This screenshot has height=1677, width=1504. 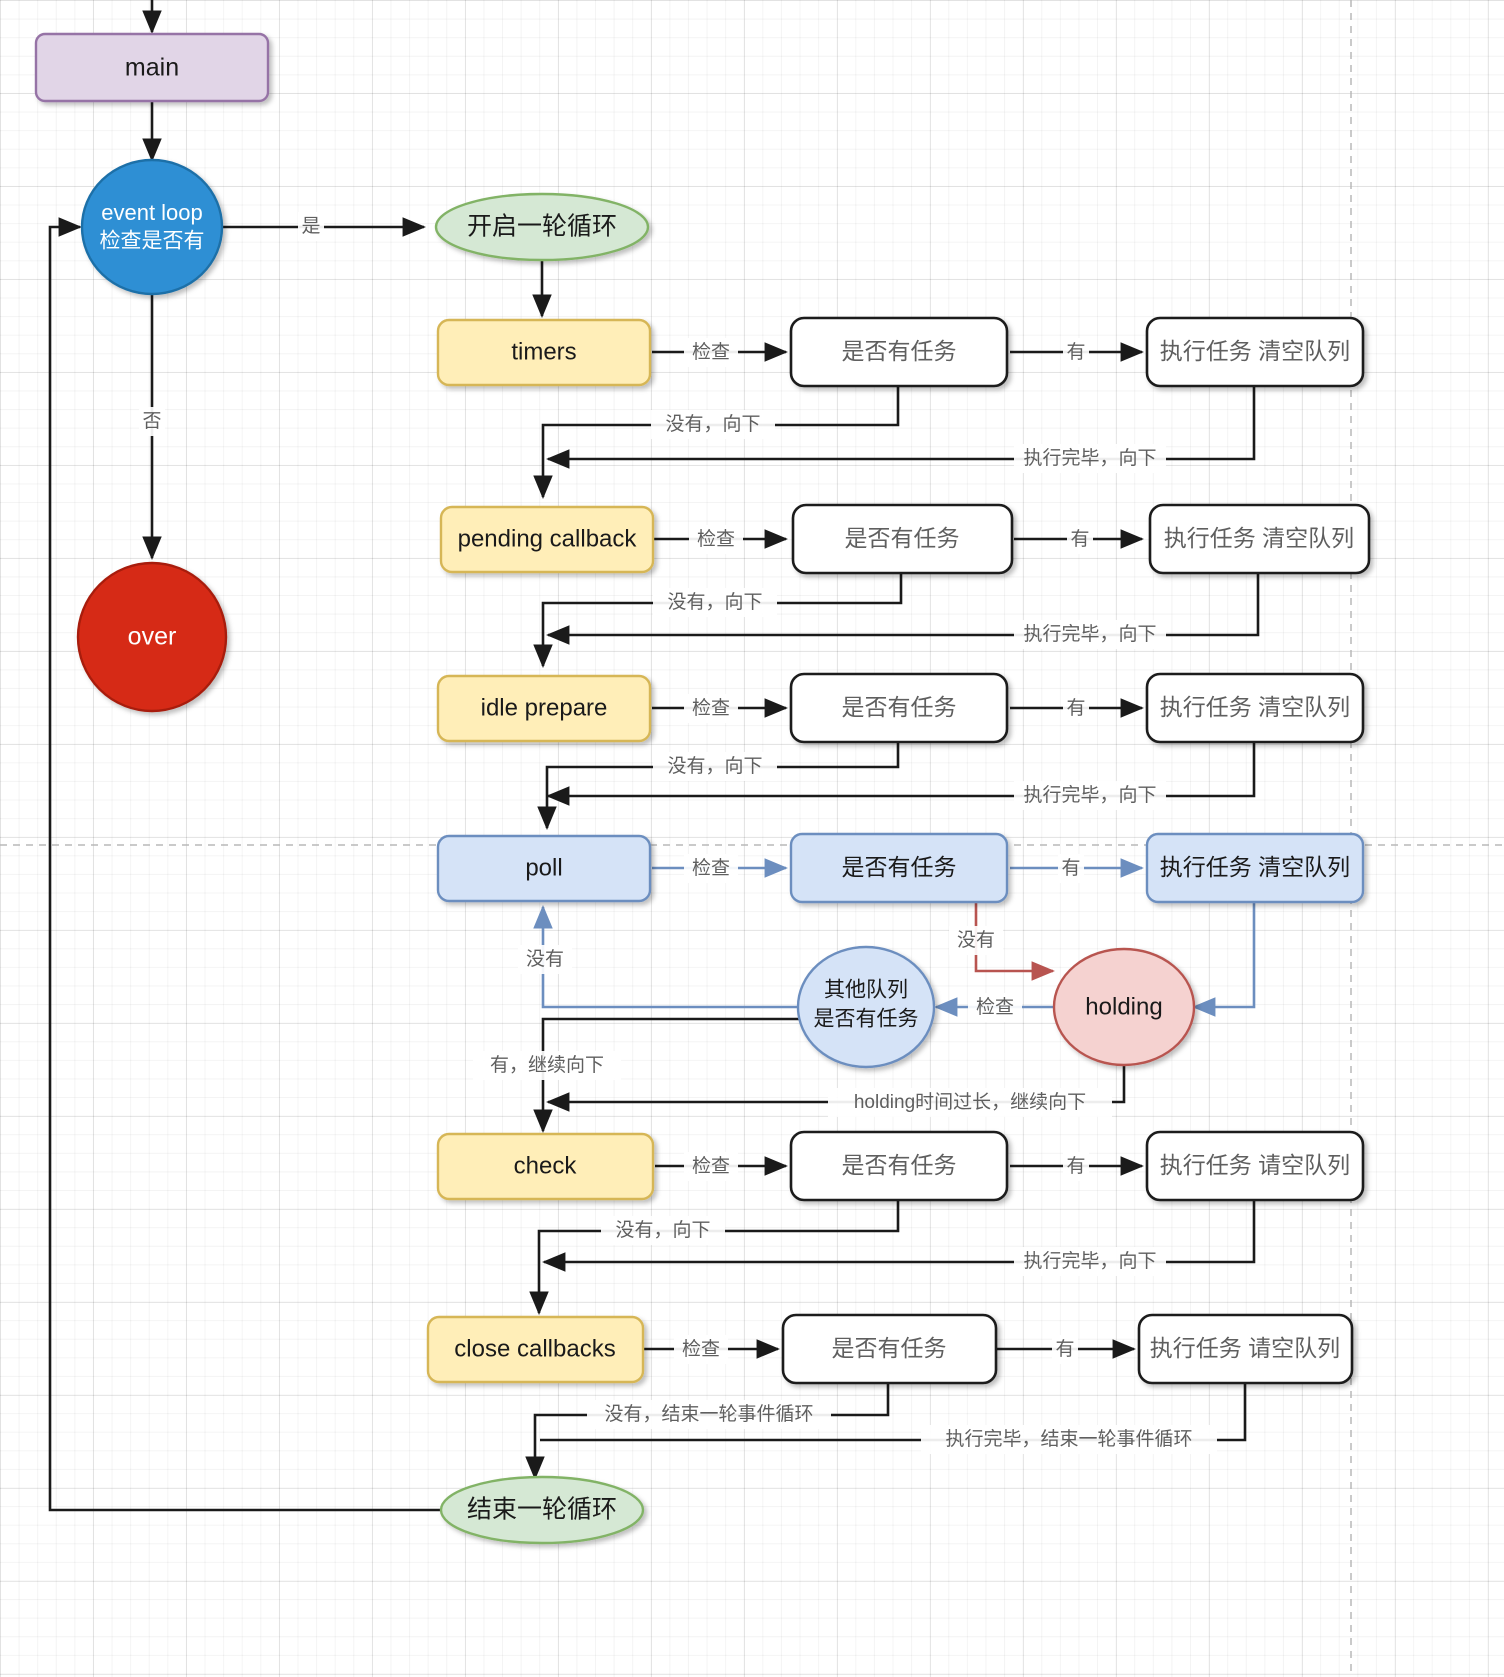 I want to click on edge-label-check-check: 检查, so click(x=711, y=1166).